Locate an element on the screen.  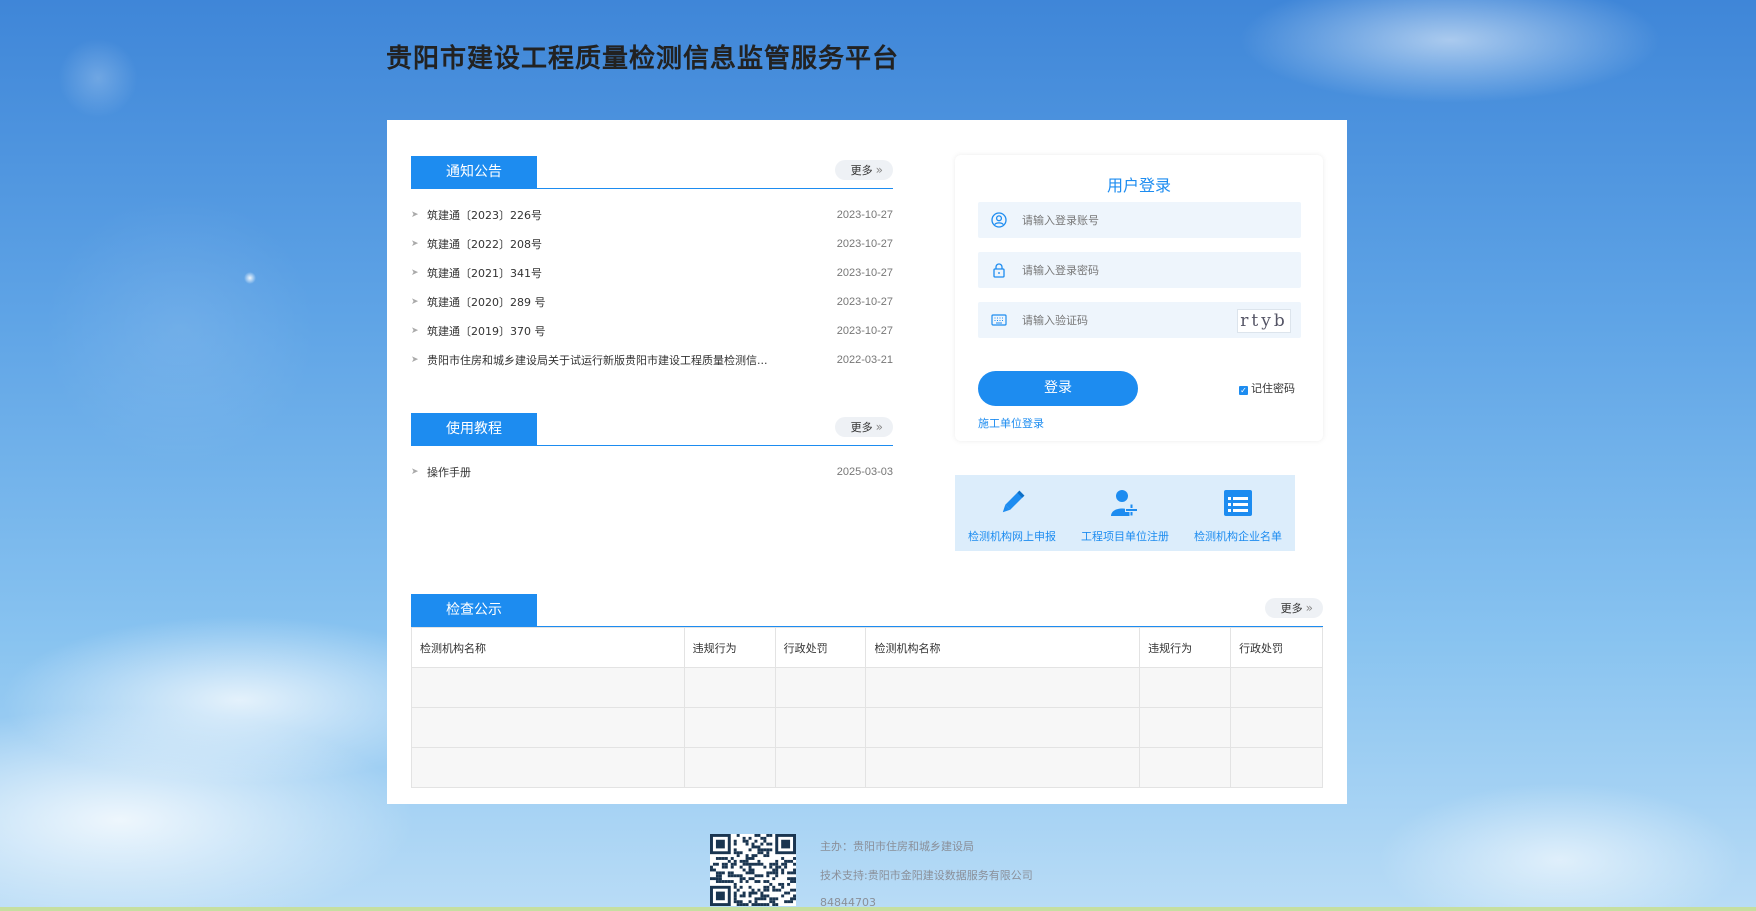
table-header-row: 检测机构名称 违规行为 行政处罚 检测机构名称 违规行为 行政处罚 is located at coordinates (867, 647).